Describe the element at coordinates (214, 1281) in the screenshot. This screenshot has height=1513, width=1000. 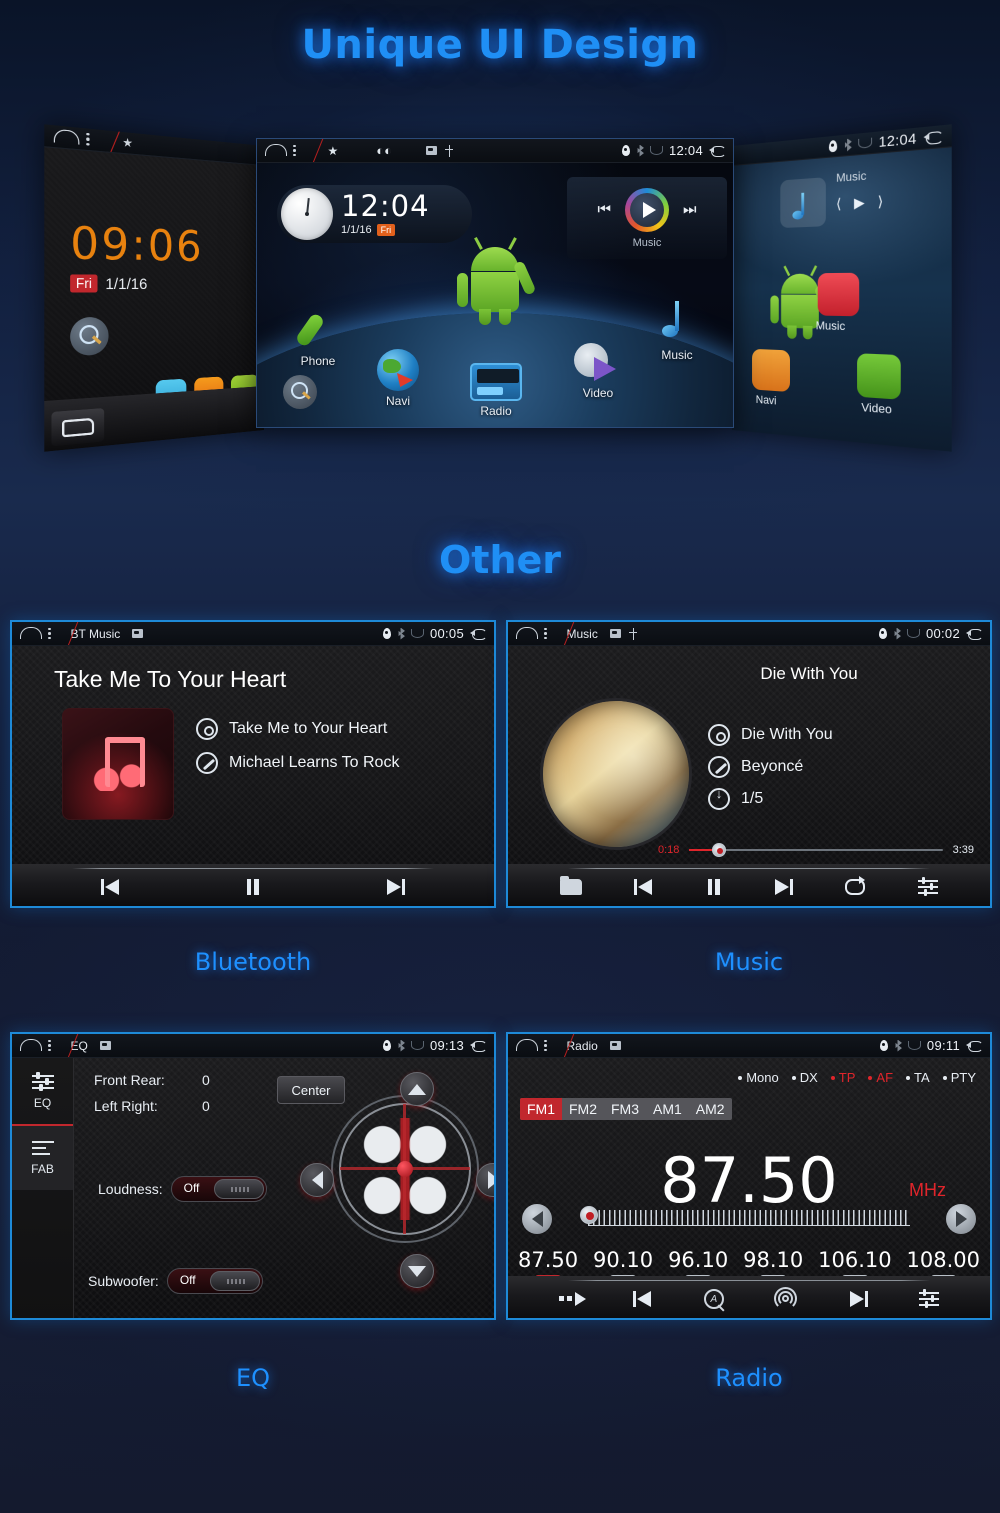
I see `subwoofer-toggle: Off` at that location.